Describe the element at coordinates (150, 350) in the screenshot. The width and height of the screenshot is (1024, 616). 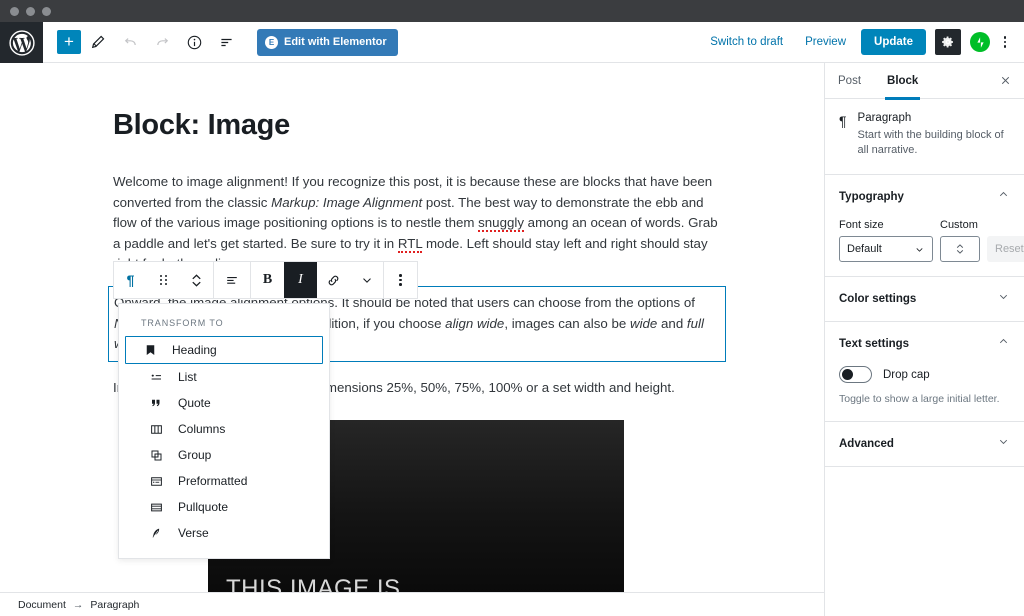
I see `heading-icon` at that location.